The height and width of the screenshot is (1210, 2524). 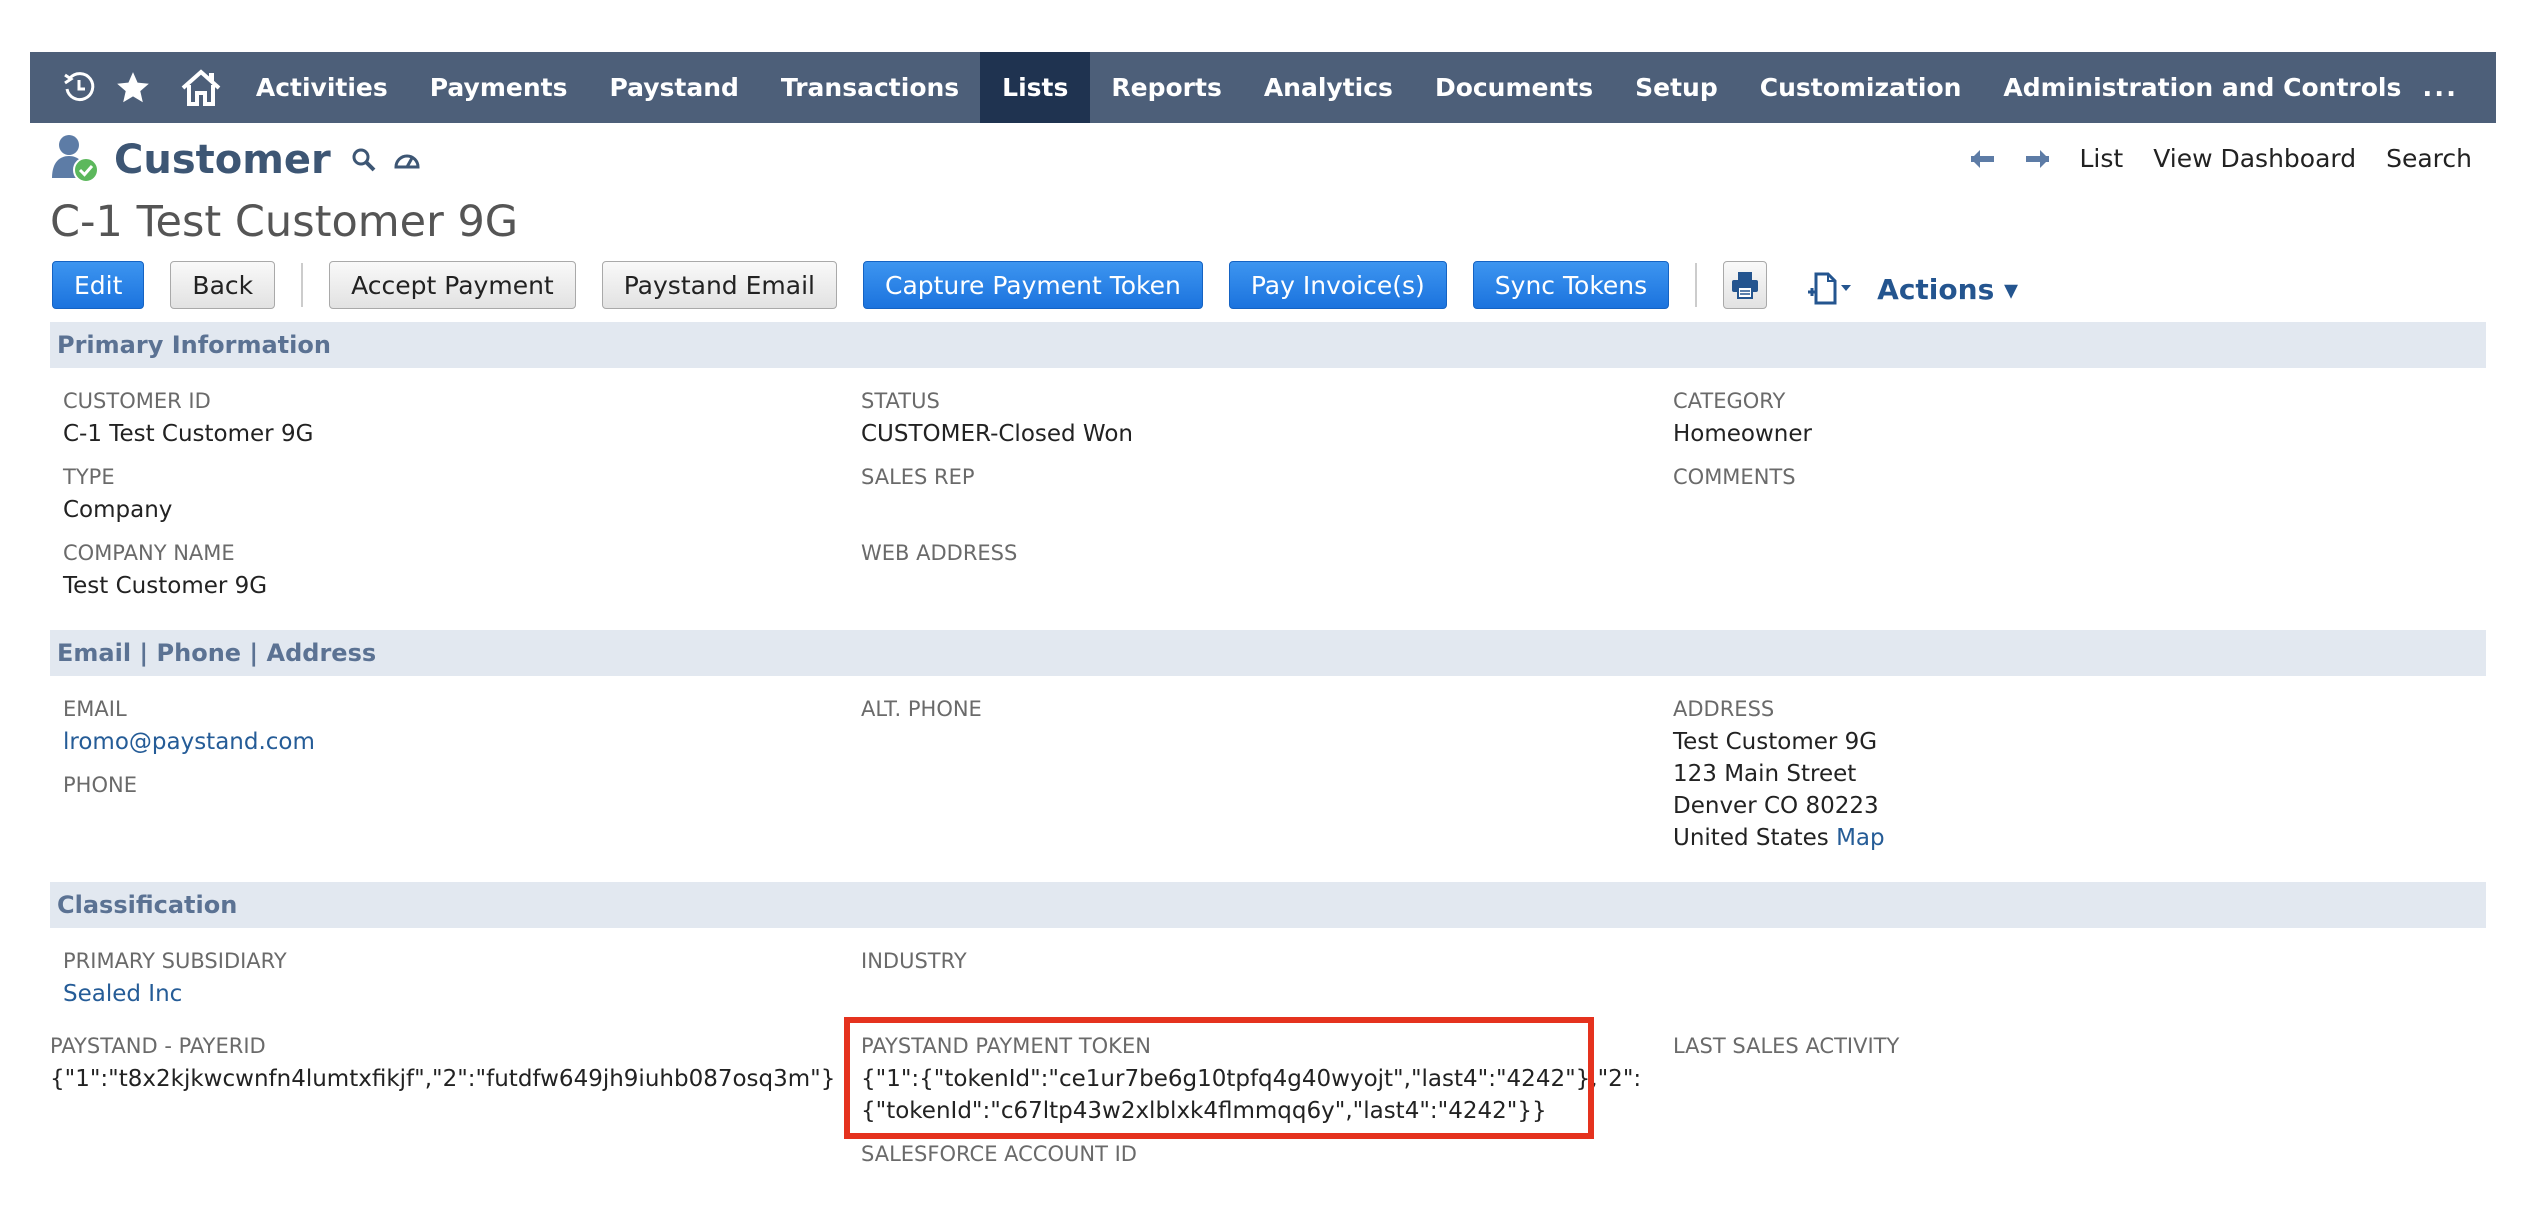 What do you see at coordinates (1861, 87) in the screenshot?
I see `nav-customization: Customization` at bounding box center [1861, 87].